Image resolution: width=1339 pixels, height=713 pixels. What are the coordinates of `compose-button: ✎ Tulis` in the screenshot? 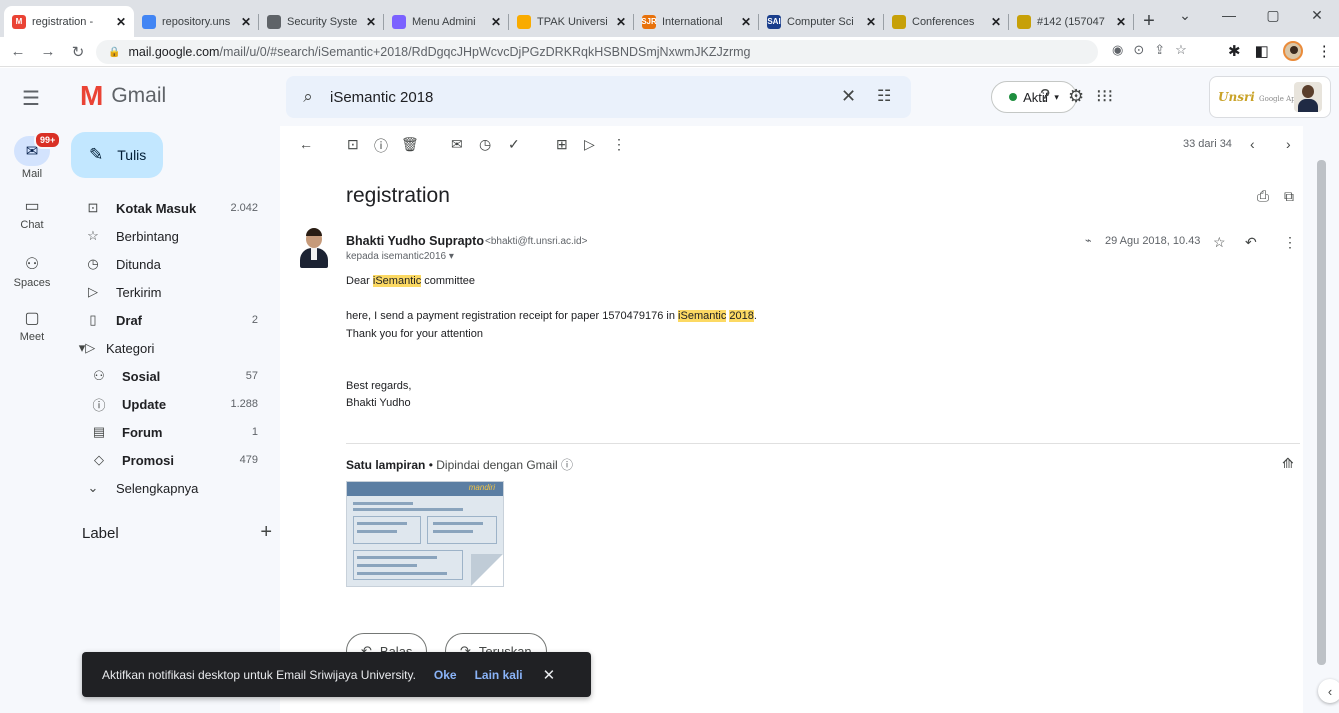 It's located at (117, 155).